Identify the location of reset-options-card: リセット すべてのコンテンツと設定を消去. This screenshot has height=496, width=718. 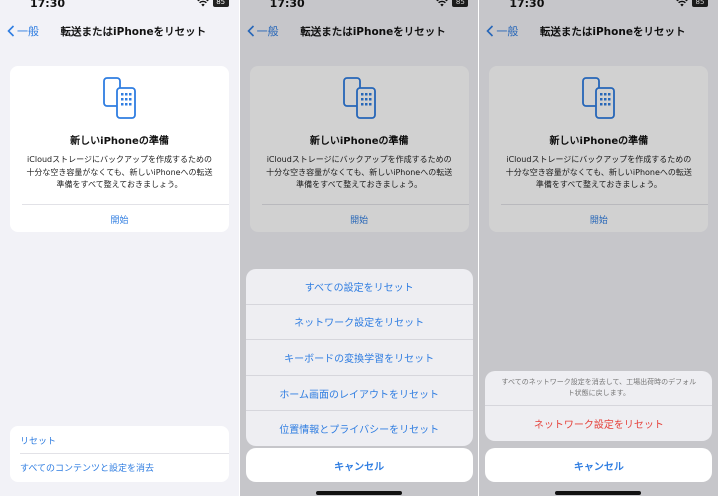
(119, 454).